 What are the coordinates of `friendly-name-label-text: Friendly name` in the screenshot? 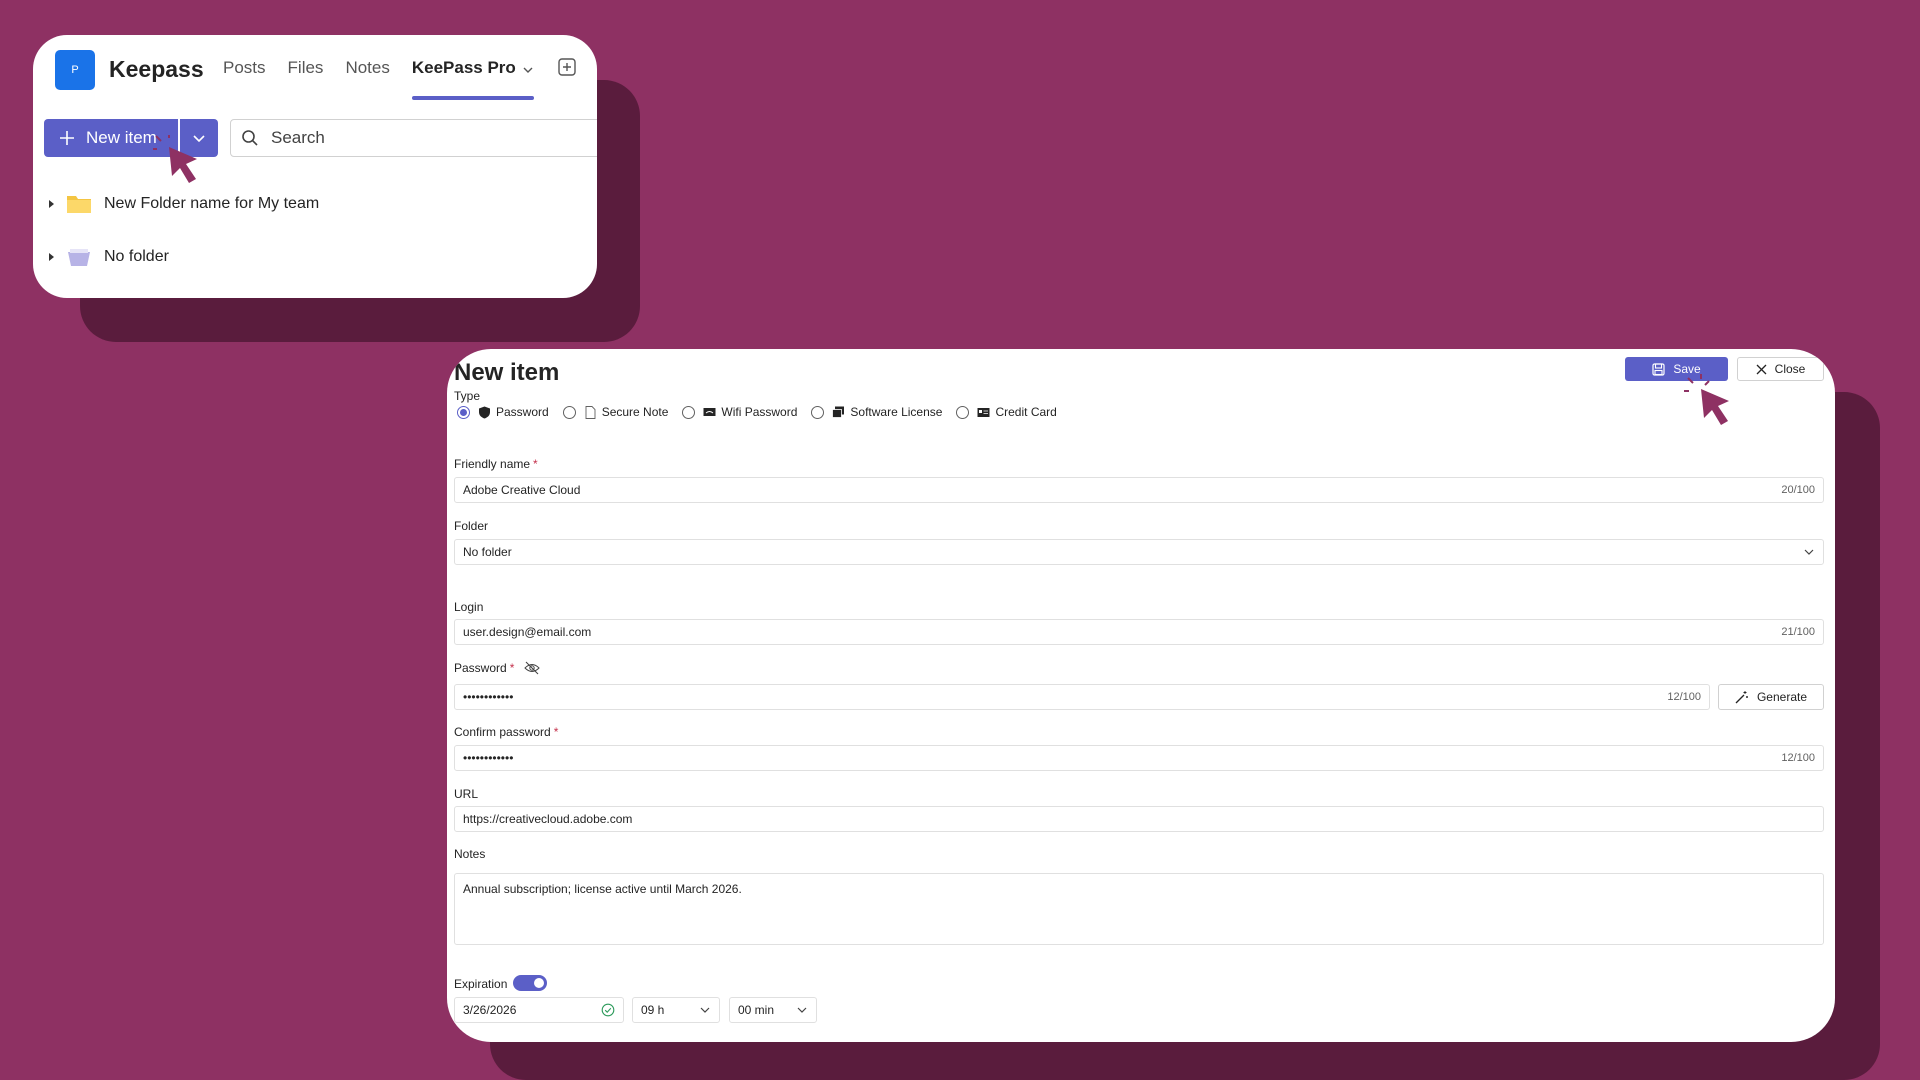 It's located at (492, 464).